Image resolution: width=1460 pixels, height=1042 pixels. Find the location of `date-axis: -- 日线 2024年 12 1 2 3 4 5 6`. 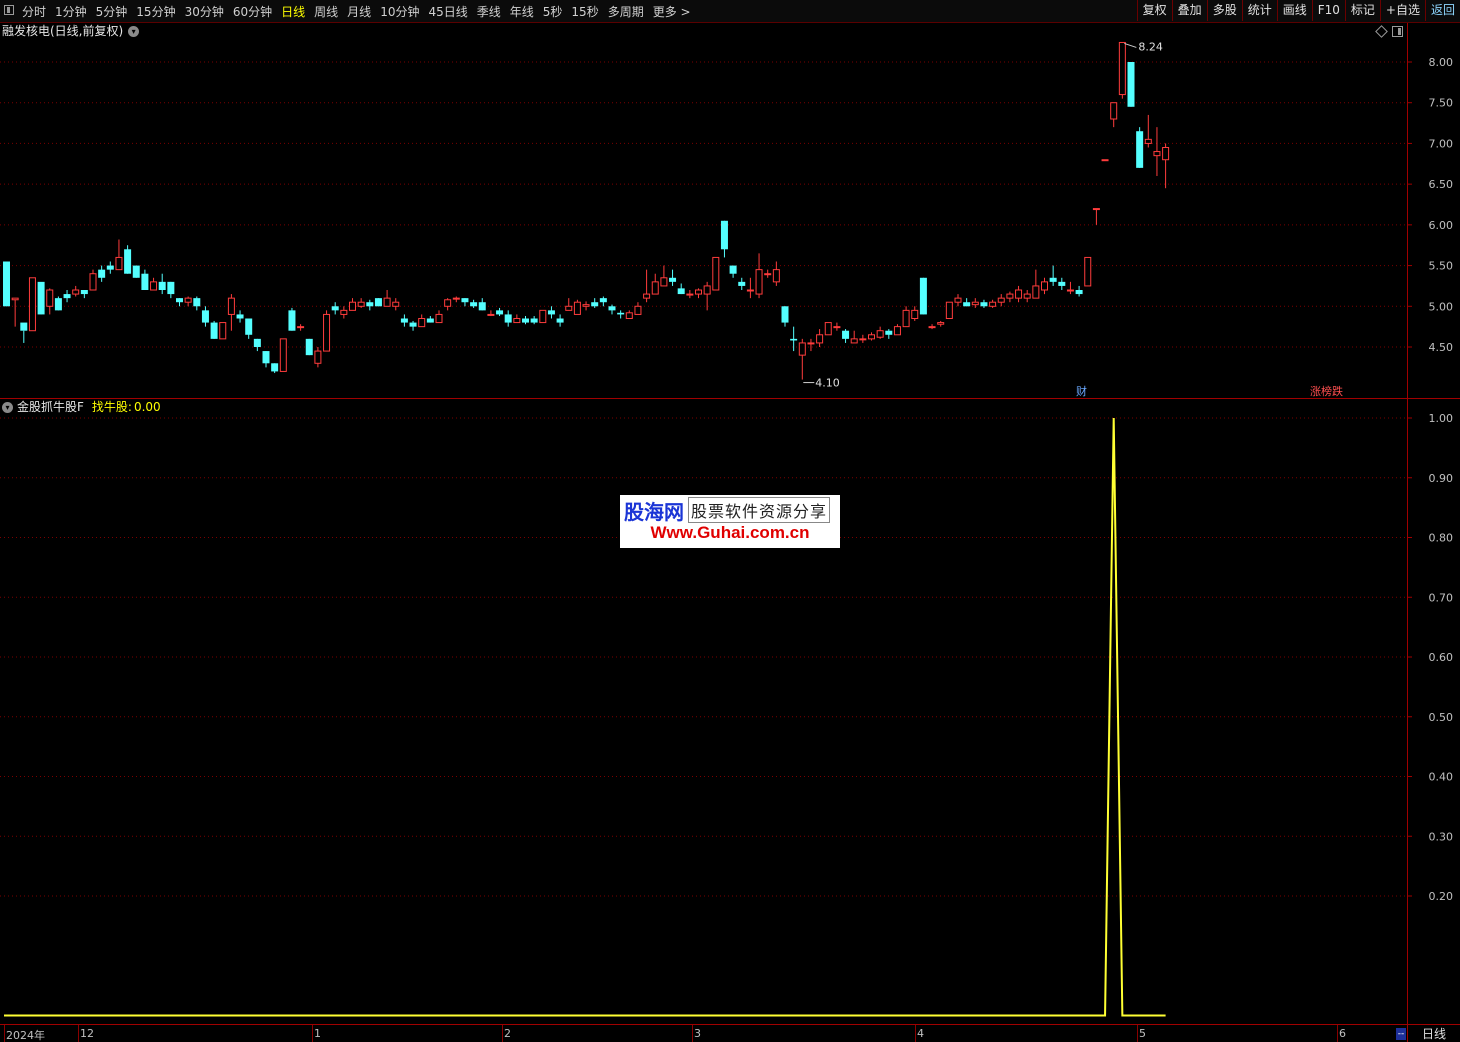

date-axis: -- 日线 2024年 12 1 2 3 4 5 6 is located at coordinates (730, 1033).